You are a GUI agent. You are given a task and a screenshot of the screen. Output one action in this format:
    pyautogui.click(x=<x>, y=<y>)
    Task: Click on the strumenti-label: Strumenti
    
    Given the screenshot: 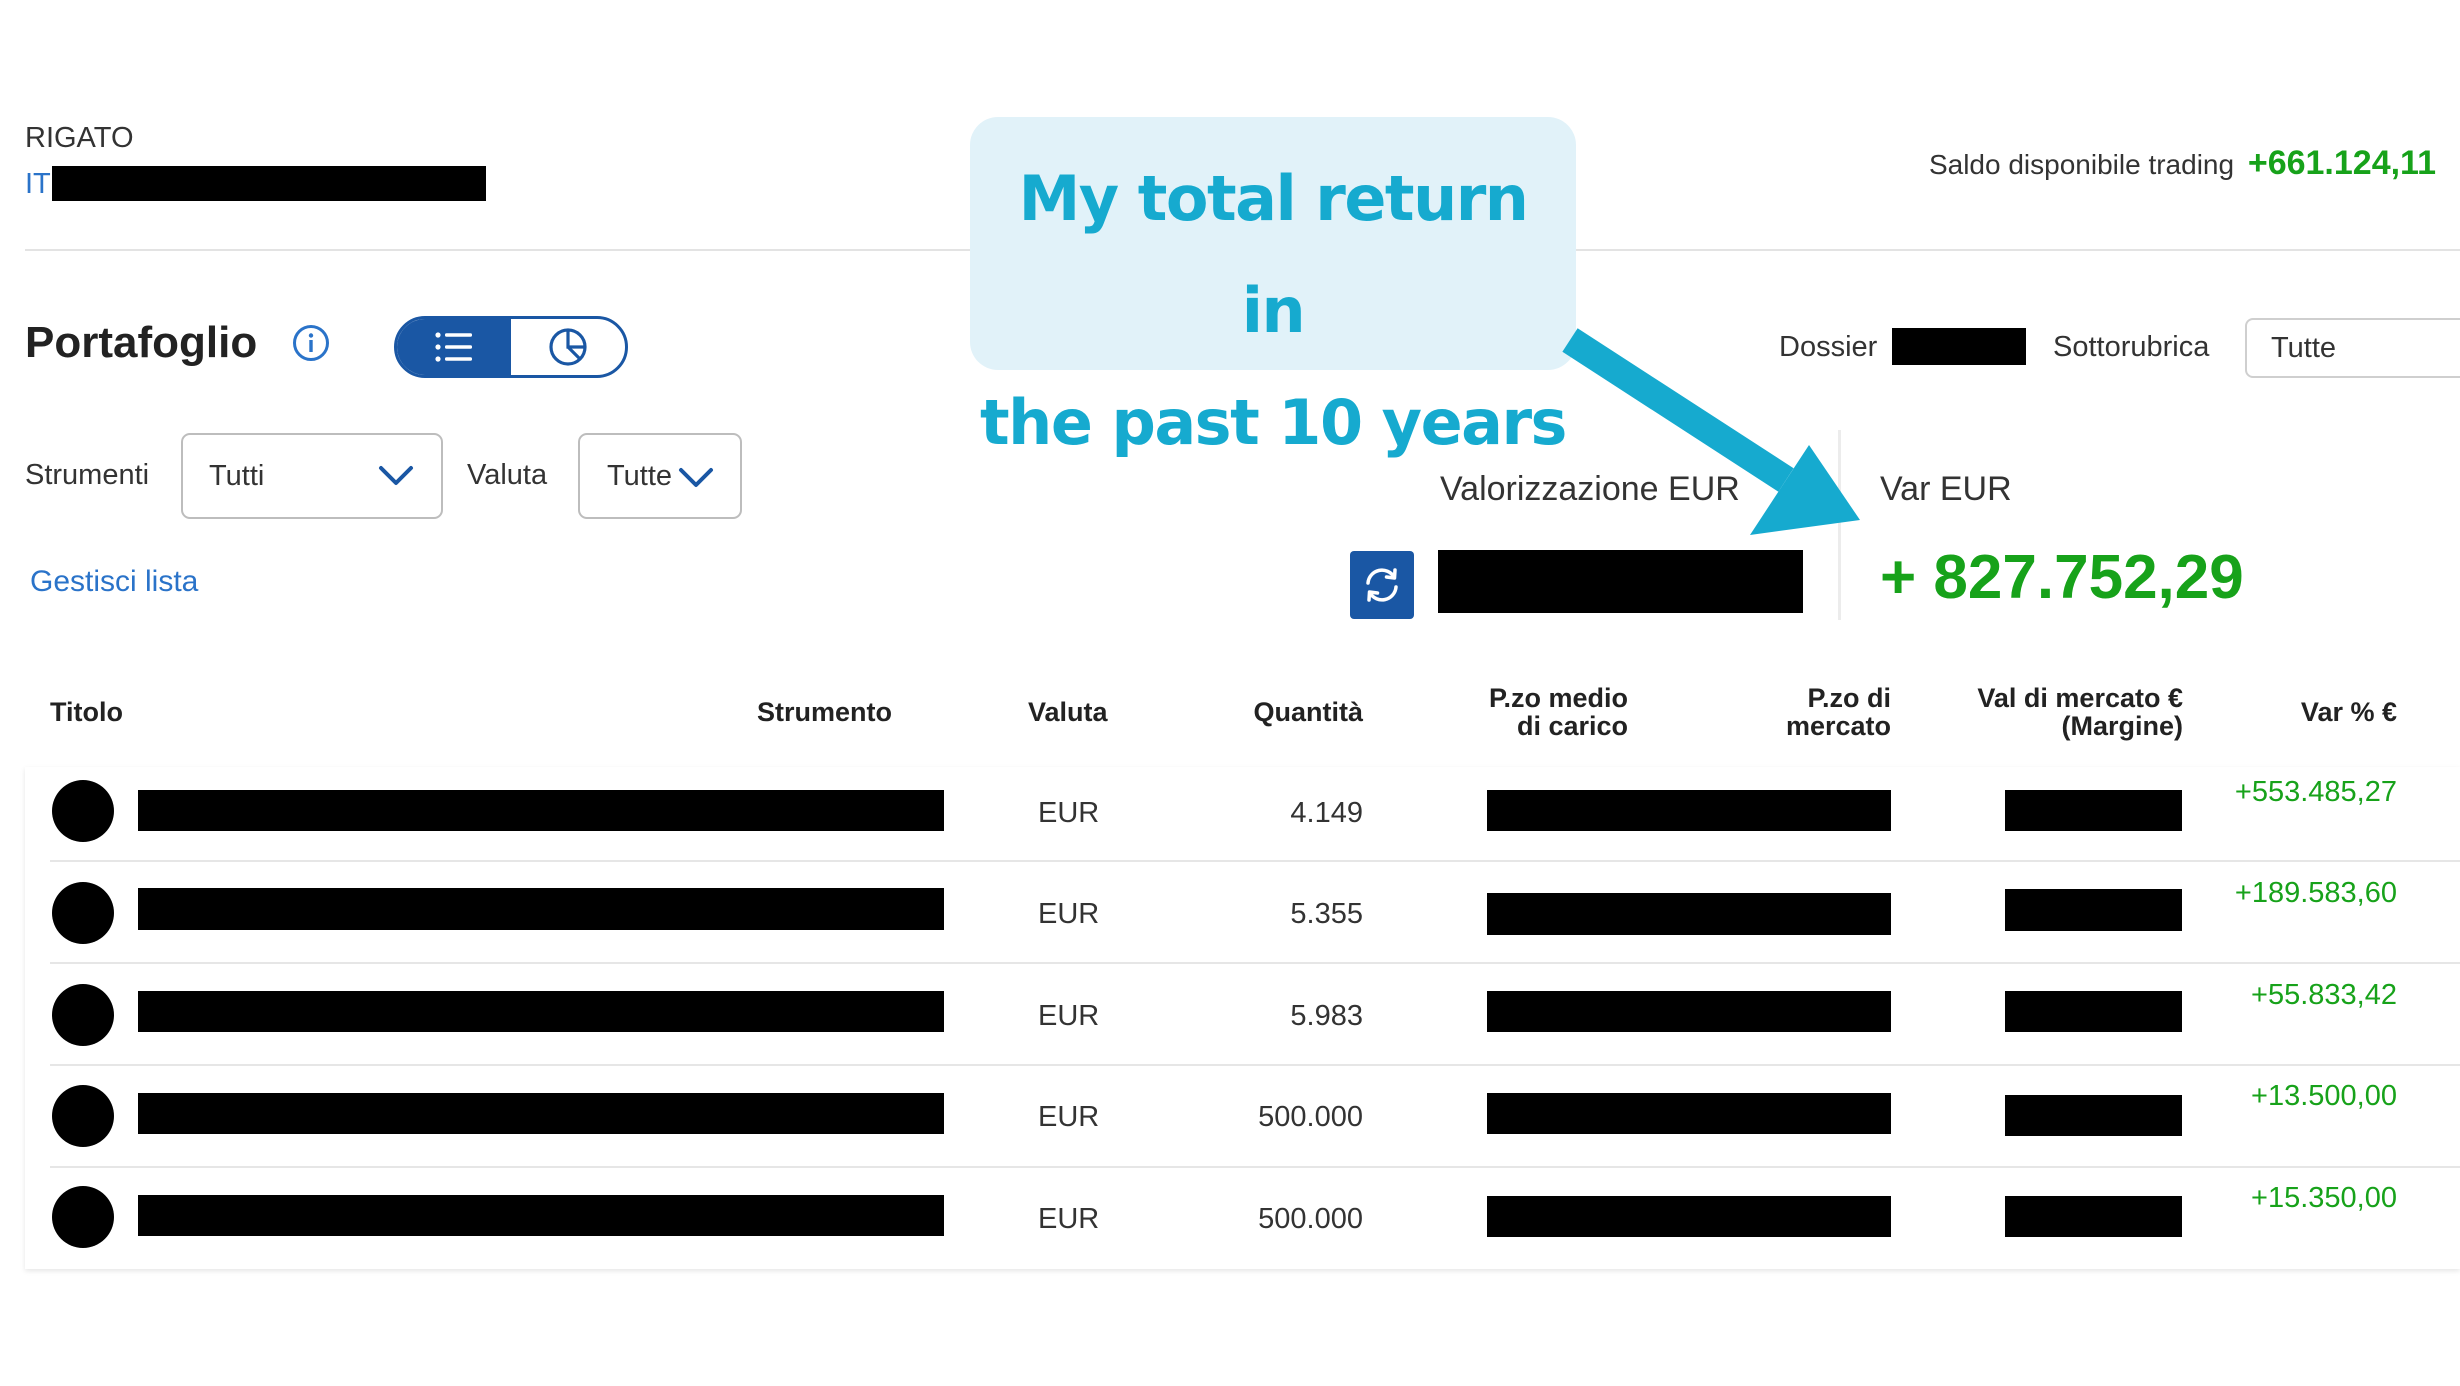 What is the action you would take?
    pyautogui.click(x=87, y=475)
    